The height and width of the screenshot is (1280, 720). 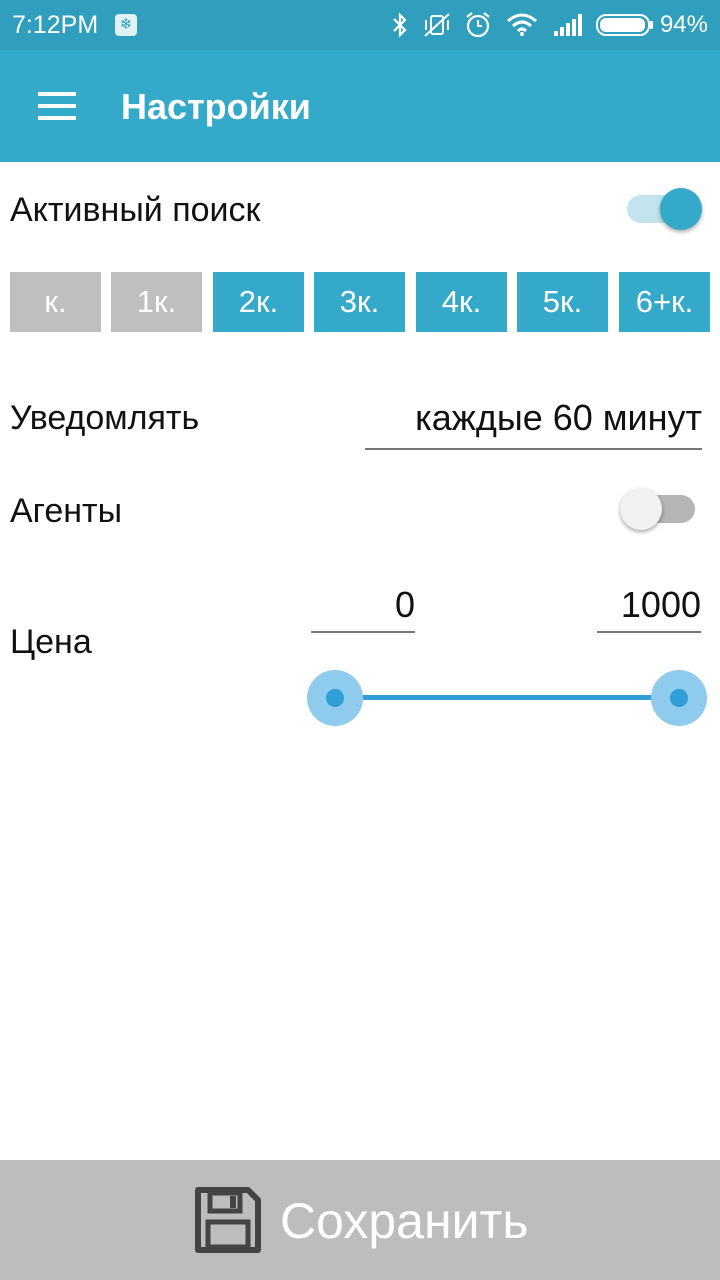 What do you see at coordinates (660, 509) in the screenshot?
I see `agents-toggle` at bounding box center [660, 509].